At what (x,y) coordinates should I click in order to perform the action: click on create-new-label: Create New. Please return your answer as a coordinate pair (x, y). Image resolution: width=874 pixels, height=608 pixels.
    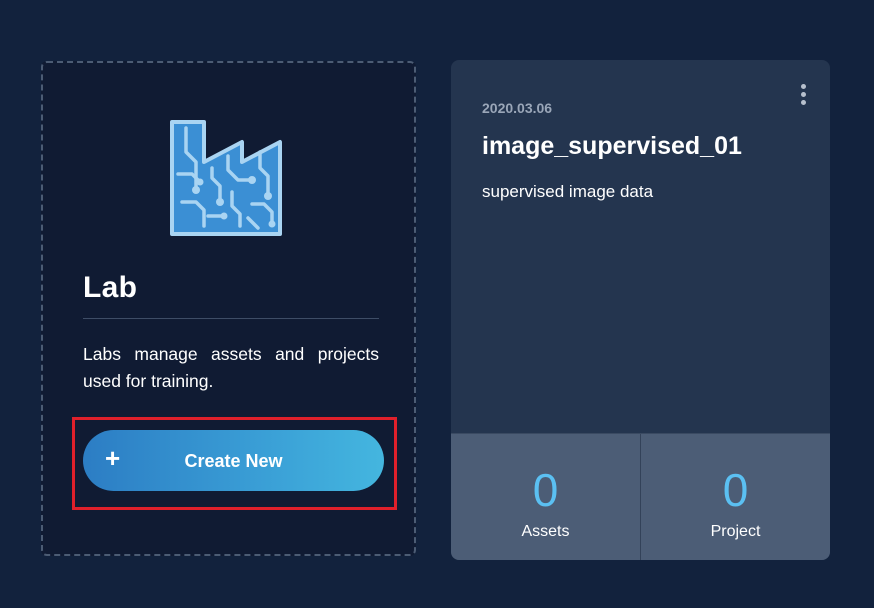
    Looking at the image, I should click on (233, 461).